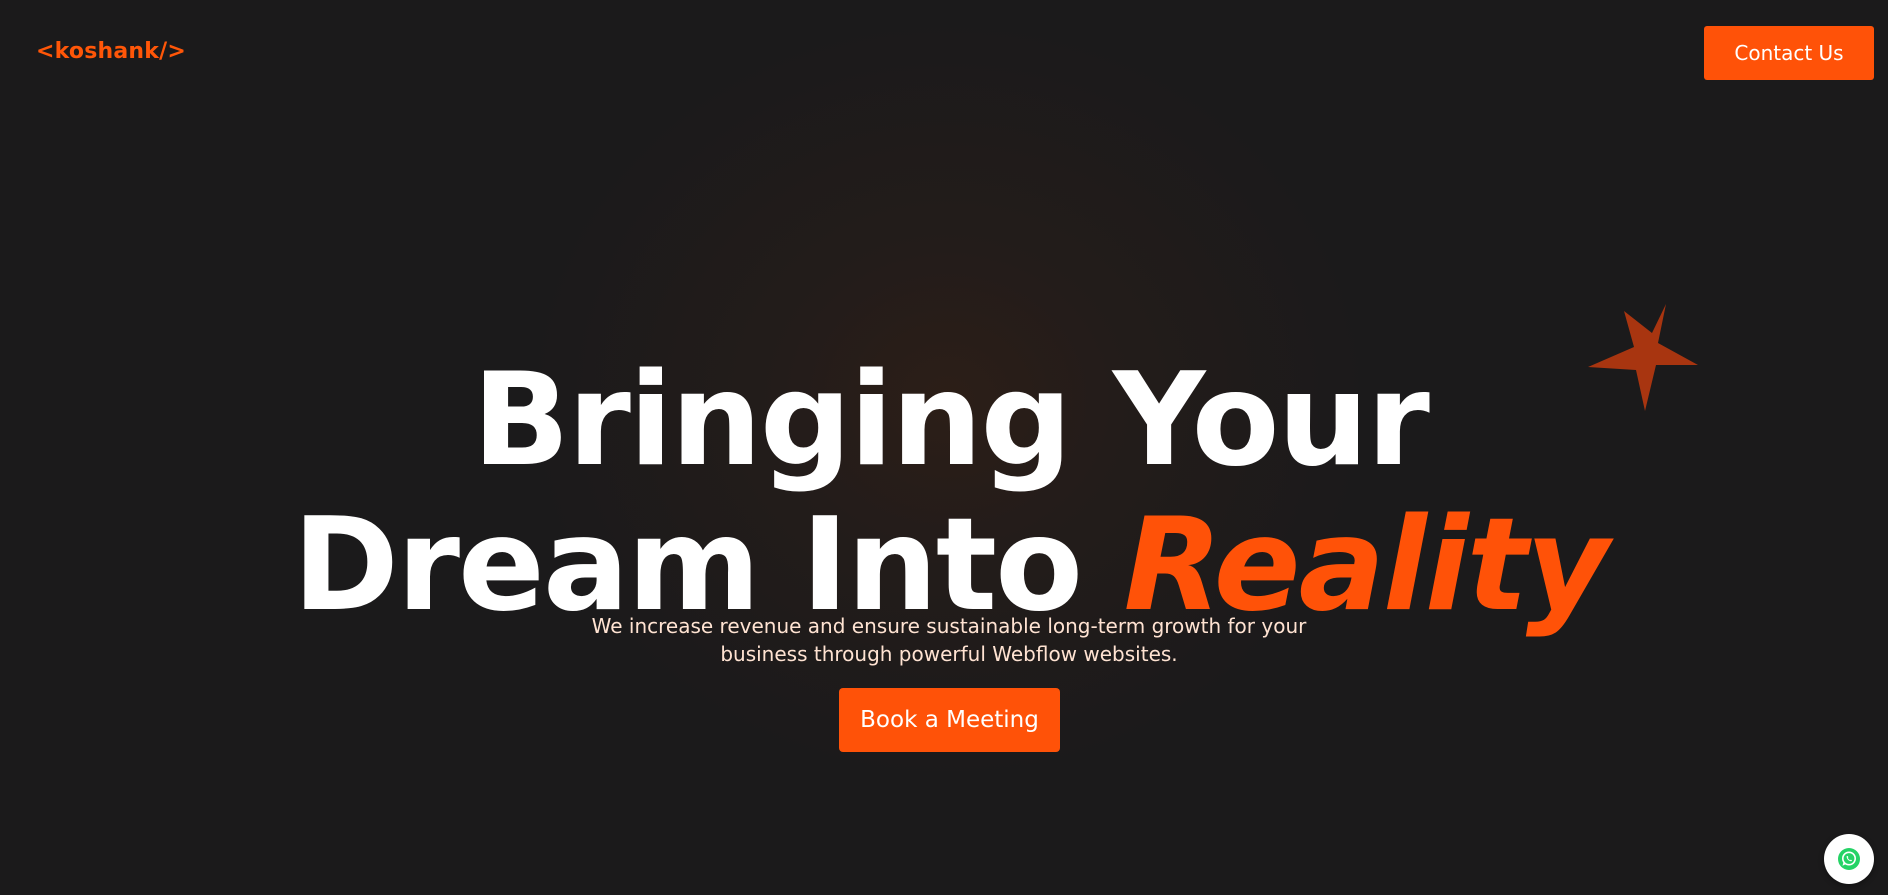 This screenshot has width=1888, height=895. I want to click on site-logo: <koshank/>, so click(111, 51).